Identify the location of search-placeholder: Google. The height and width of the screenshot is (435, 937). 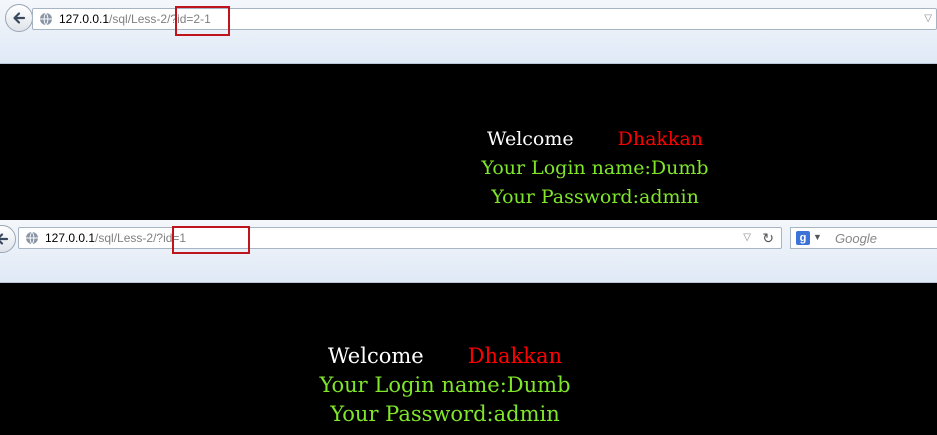
(856, 238).